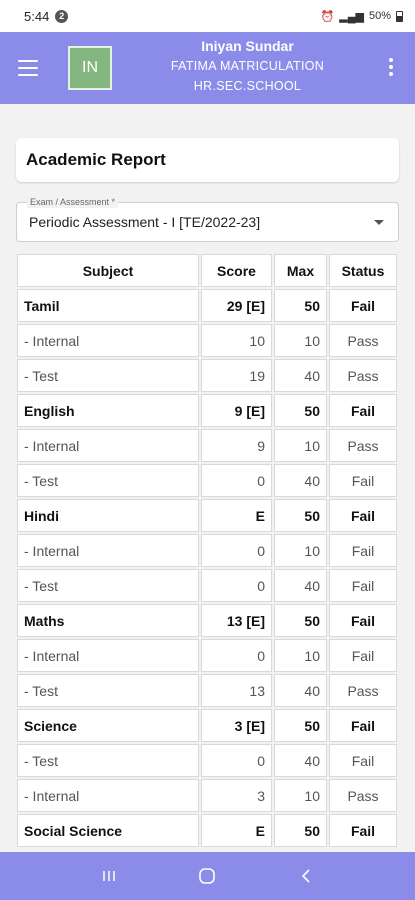 The image size is (415, 900). I want to click on cell-score: 9, so click(236, 445).